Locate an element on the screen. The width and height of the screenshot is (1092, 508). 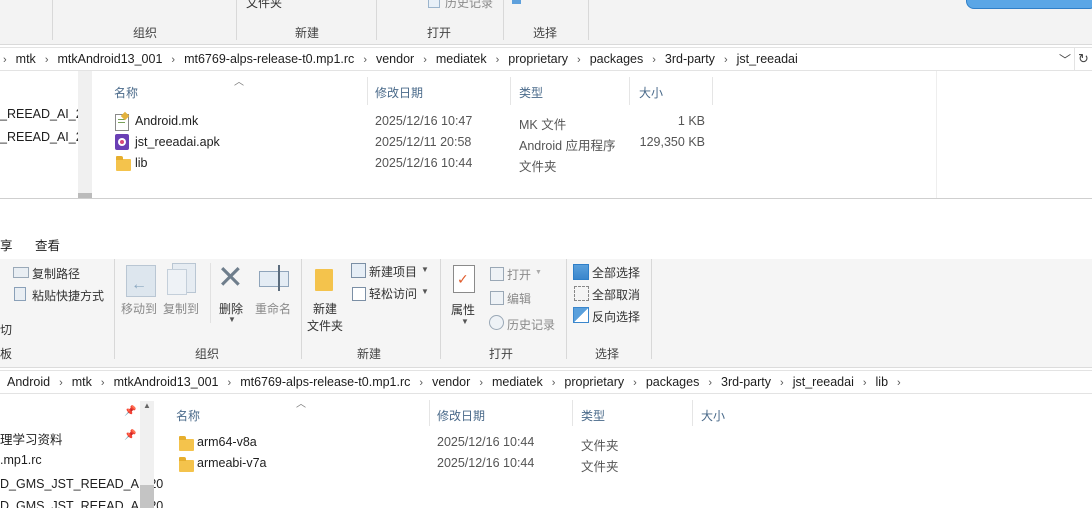
cut-label-partial: 切 is located at coordinates (6, 329).